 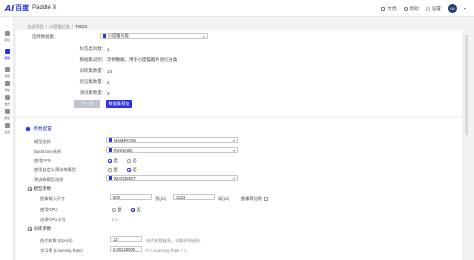 I want to click on field-label: 测试集数量：, so click(x=92, y=92).